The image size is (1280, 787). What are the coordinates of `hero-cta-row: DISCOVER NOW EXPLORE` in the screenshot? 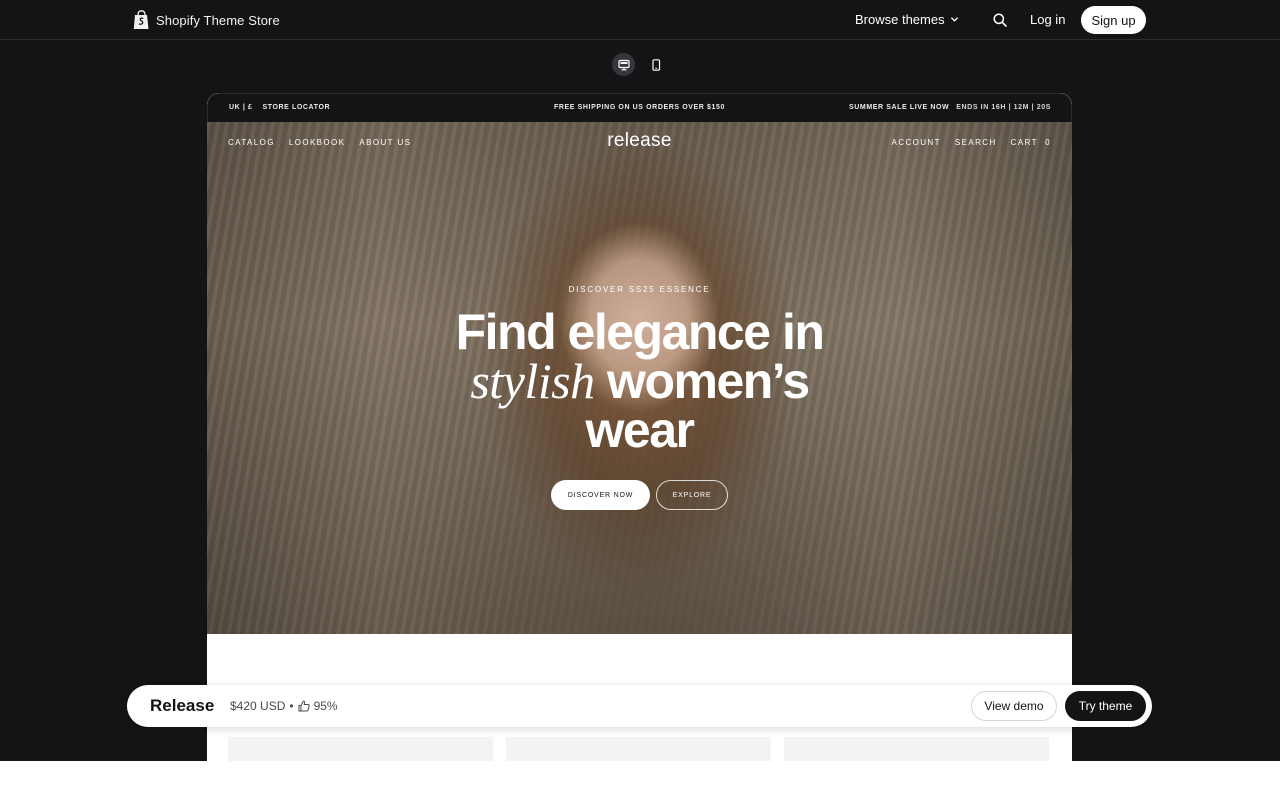 It's located at (639, 495).